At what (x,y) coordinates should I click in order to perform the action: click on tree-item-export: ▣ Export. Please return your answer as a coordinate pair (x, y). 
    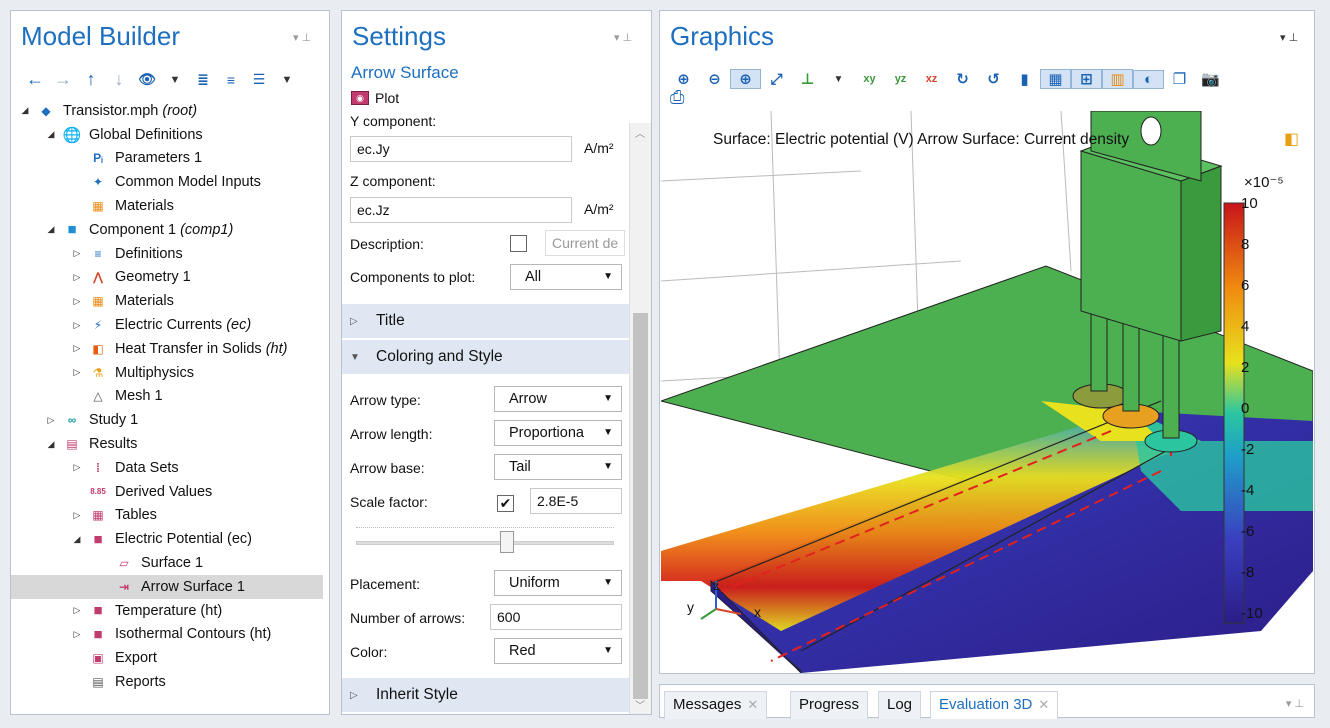
    Looking at the image, I should click on (171, 658).